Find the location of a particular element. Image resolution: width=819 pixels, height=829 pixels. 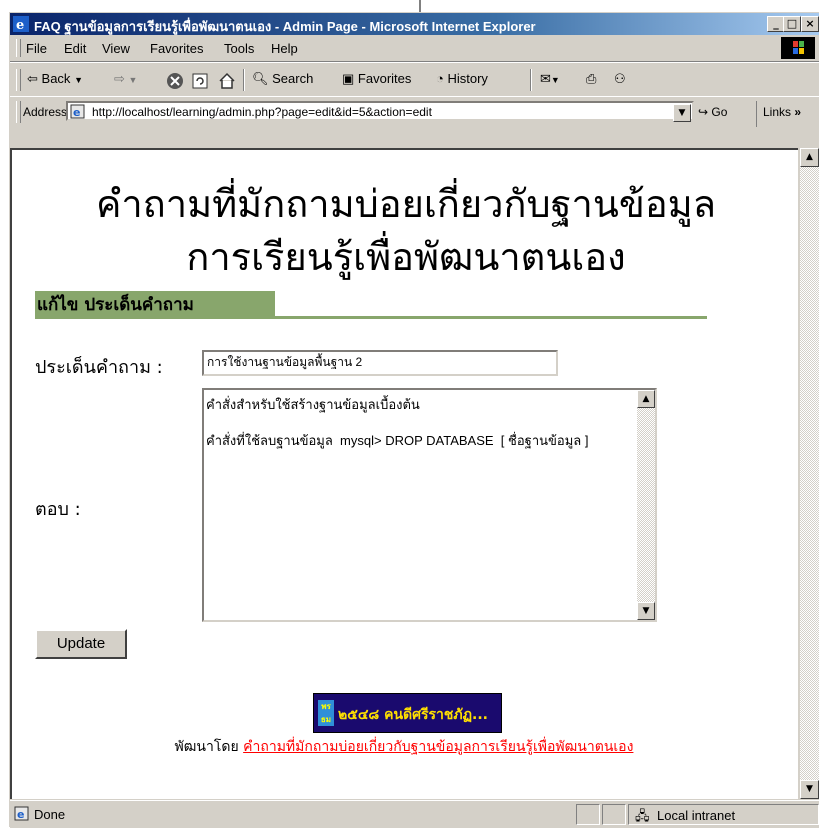

history-icon: ◔ is located at coordinates (440, 78).